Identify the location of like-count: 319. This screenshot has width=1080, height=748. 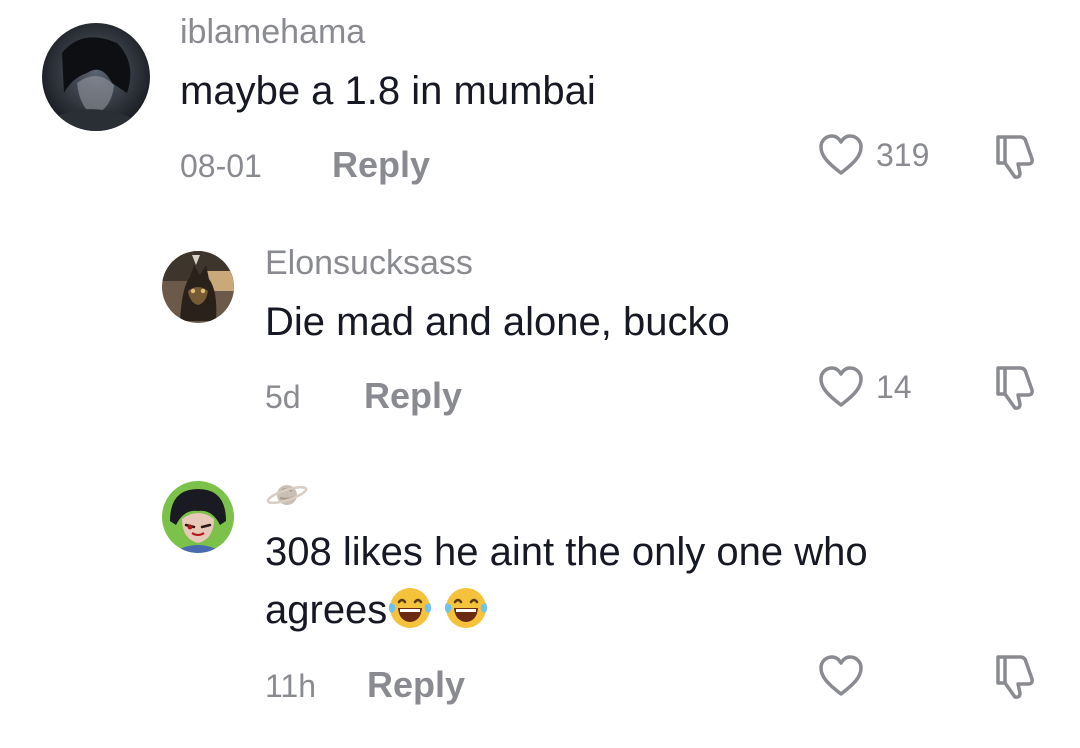
(903, 155).